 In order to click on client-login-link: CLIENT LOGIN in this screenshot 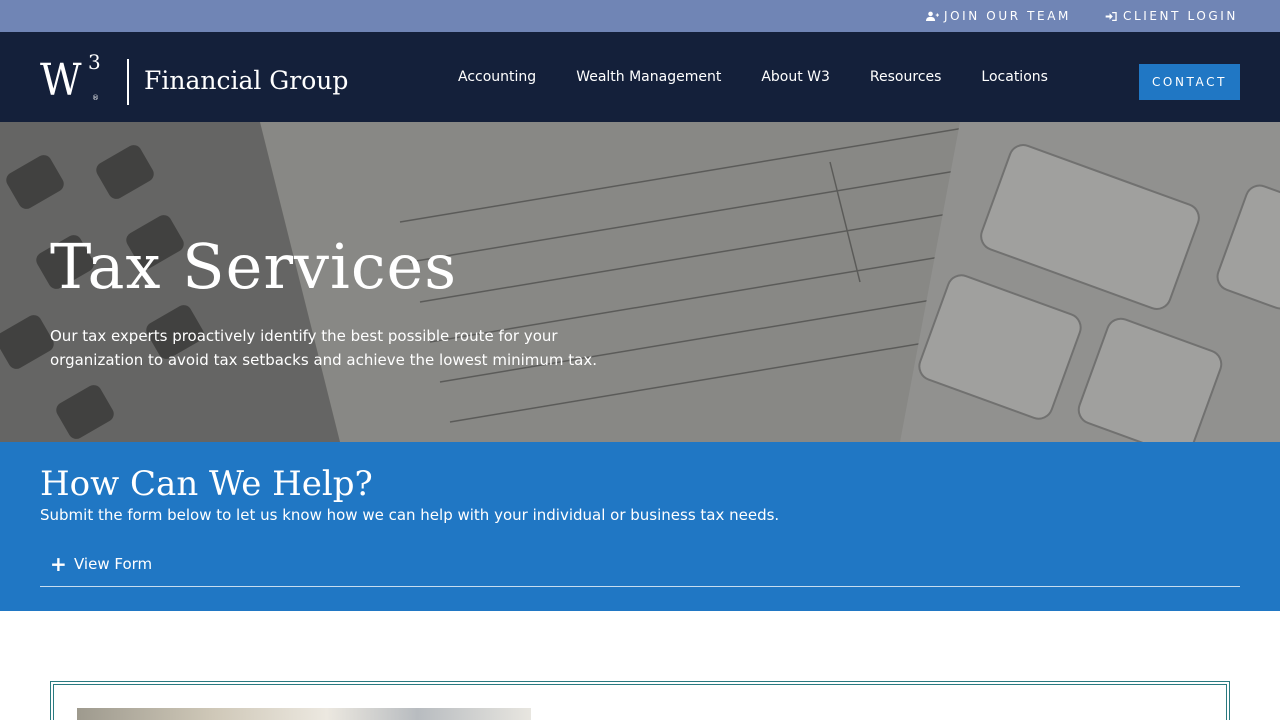, I will do `click(1171, 16)`.